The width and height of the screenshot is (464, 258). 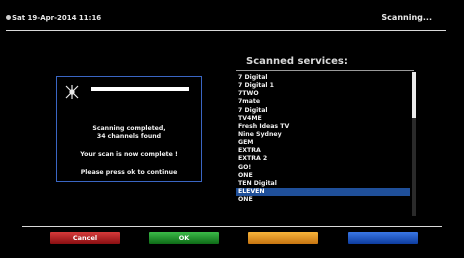 I want to click on service-item: GEM, so click(x=323, y=143).